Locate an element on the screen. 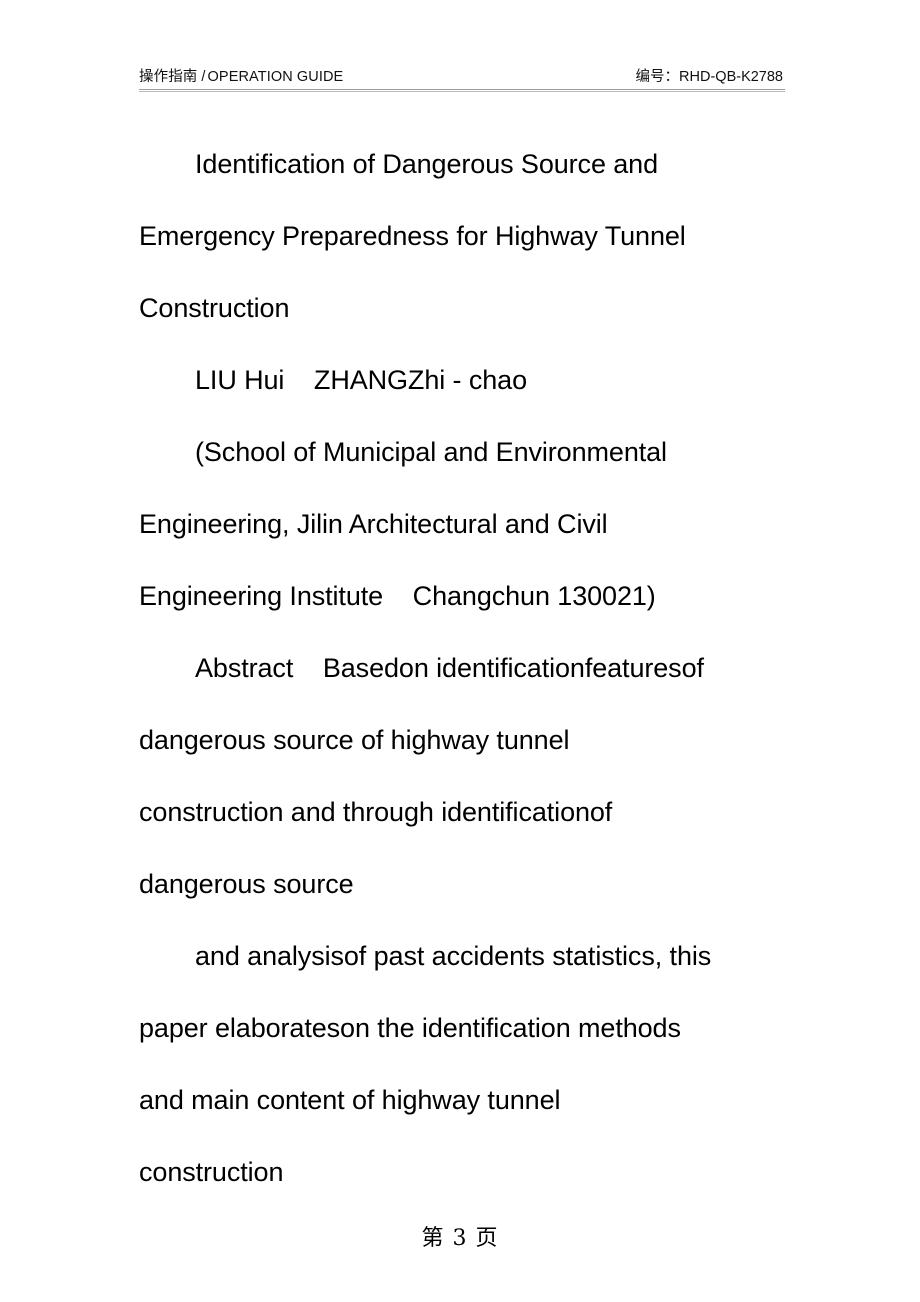  header-title-cjk: 操作指南 is located at coordinates (168, 76).